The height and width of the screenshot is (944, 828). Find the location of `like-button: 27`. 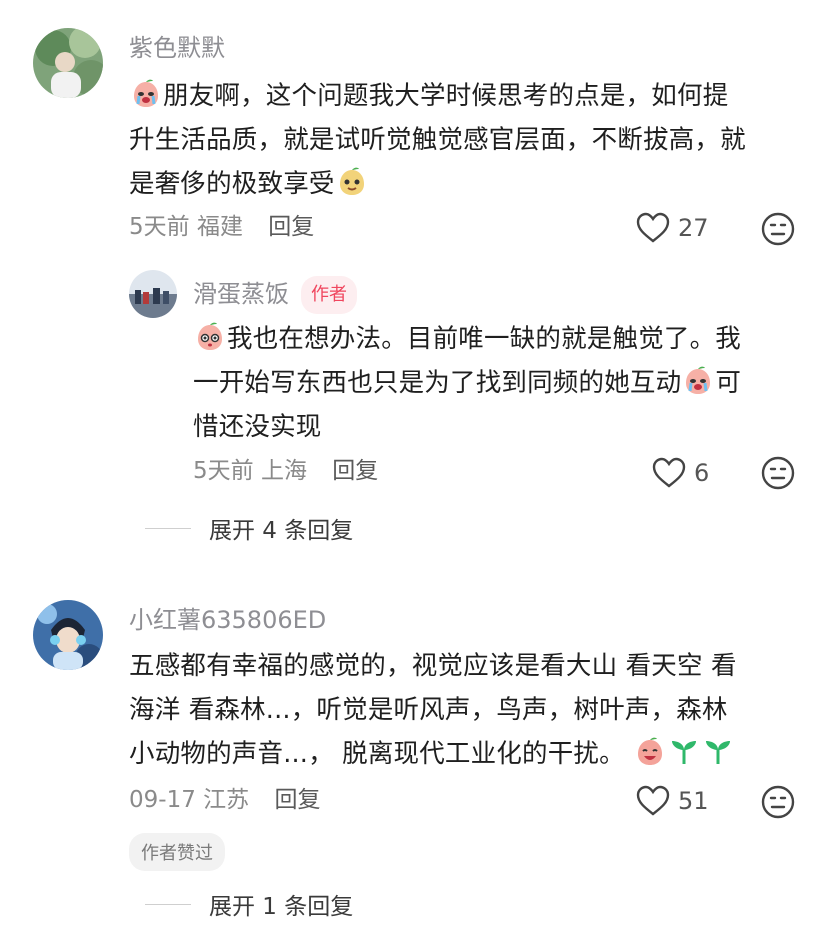

like-button: 27 is located at coordinates (672, 228).